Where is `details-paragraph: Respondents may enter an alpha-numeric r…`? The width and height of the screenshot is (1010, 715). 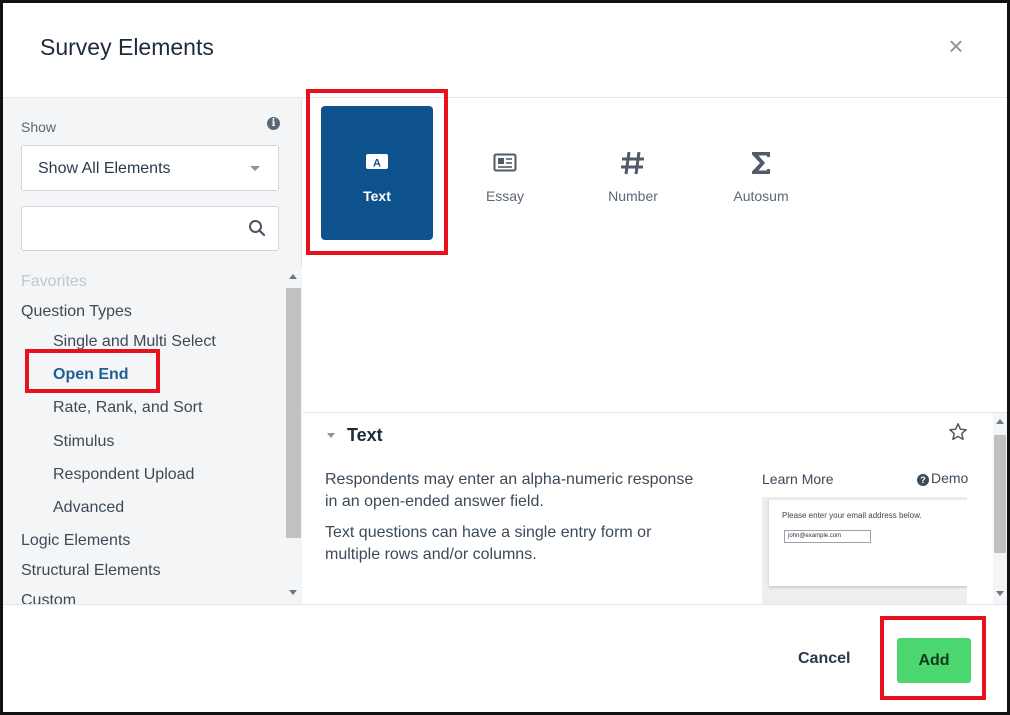 details-paragraph: Respondents may enter an alpha-numeric r… is located at coordinates (509, 490).